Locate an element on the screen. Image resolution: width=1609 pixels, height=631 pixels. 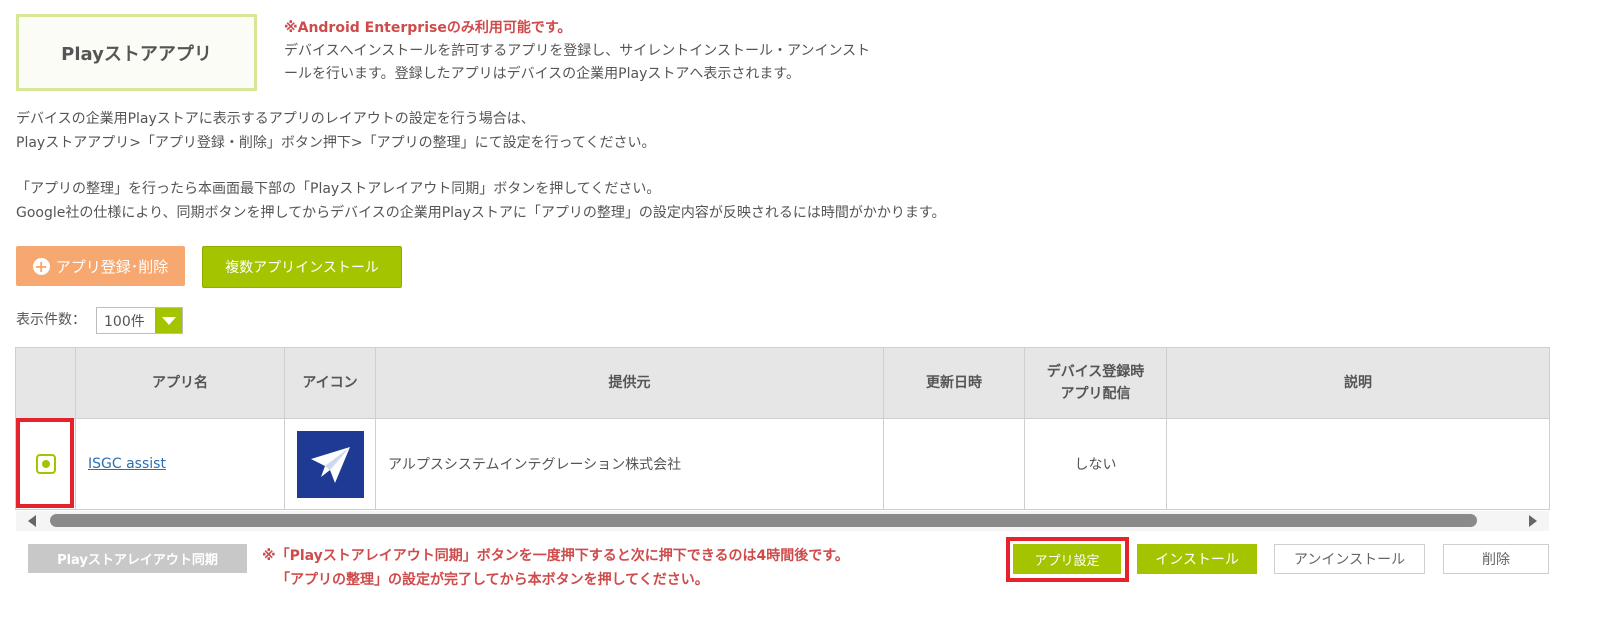
page-title: Playストアアプリ is located at coordinates (136, 52).